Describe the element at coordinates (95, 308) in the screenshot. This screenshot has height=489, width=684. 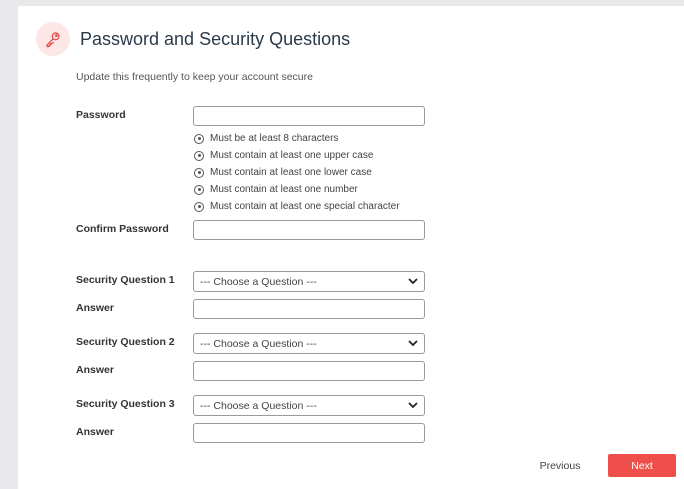
I see `answer-1-label: Answer` at that location.